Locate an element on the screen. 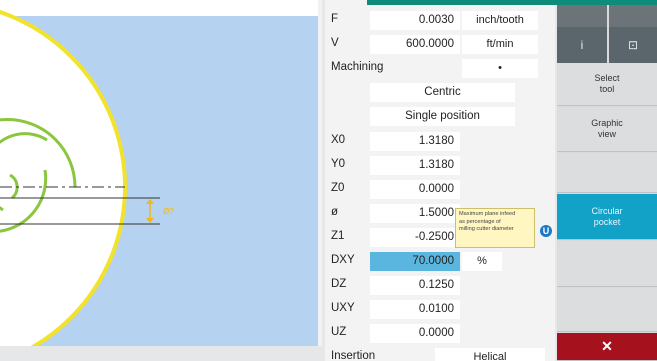 The height and width of the screenshot is (361, 657). param-label: Insertion is located at coordinates (353, 355).